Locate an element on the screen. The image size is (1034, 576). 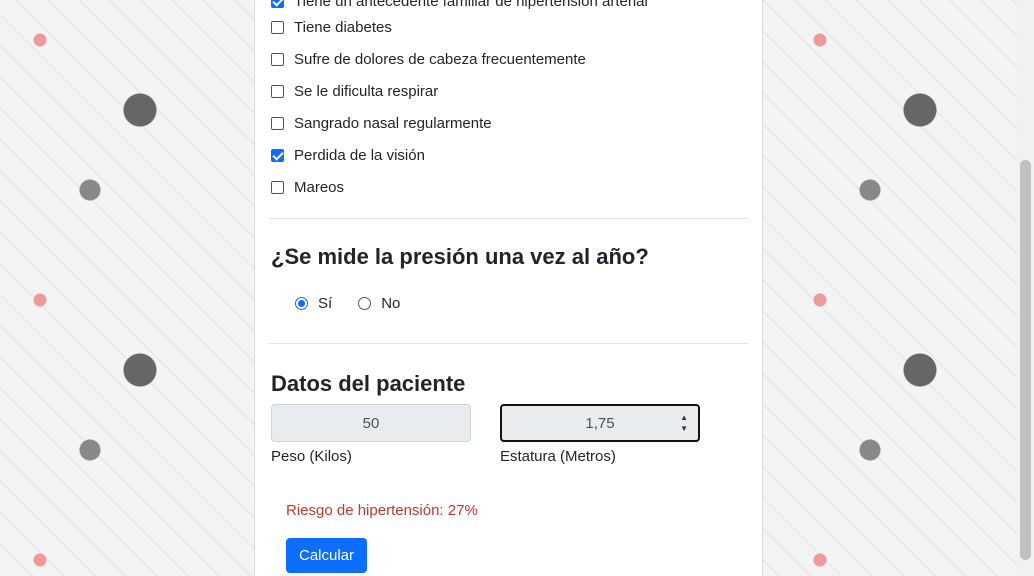
height-field: 1,75 ▲ ▼ Estatura (Metros) is located at coordinates (600, 434).